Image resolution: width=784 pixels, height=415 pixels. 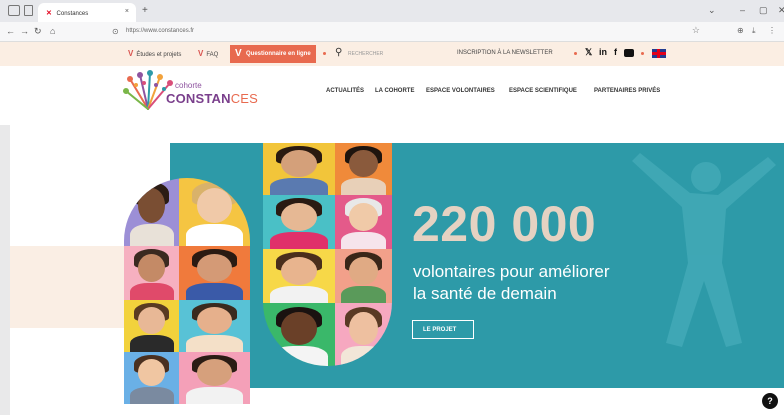 I want to click on window-maximize-icon: ▢, so click(x=763, y=10).